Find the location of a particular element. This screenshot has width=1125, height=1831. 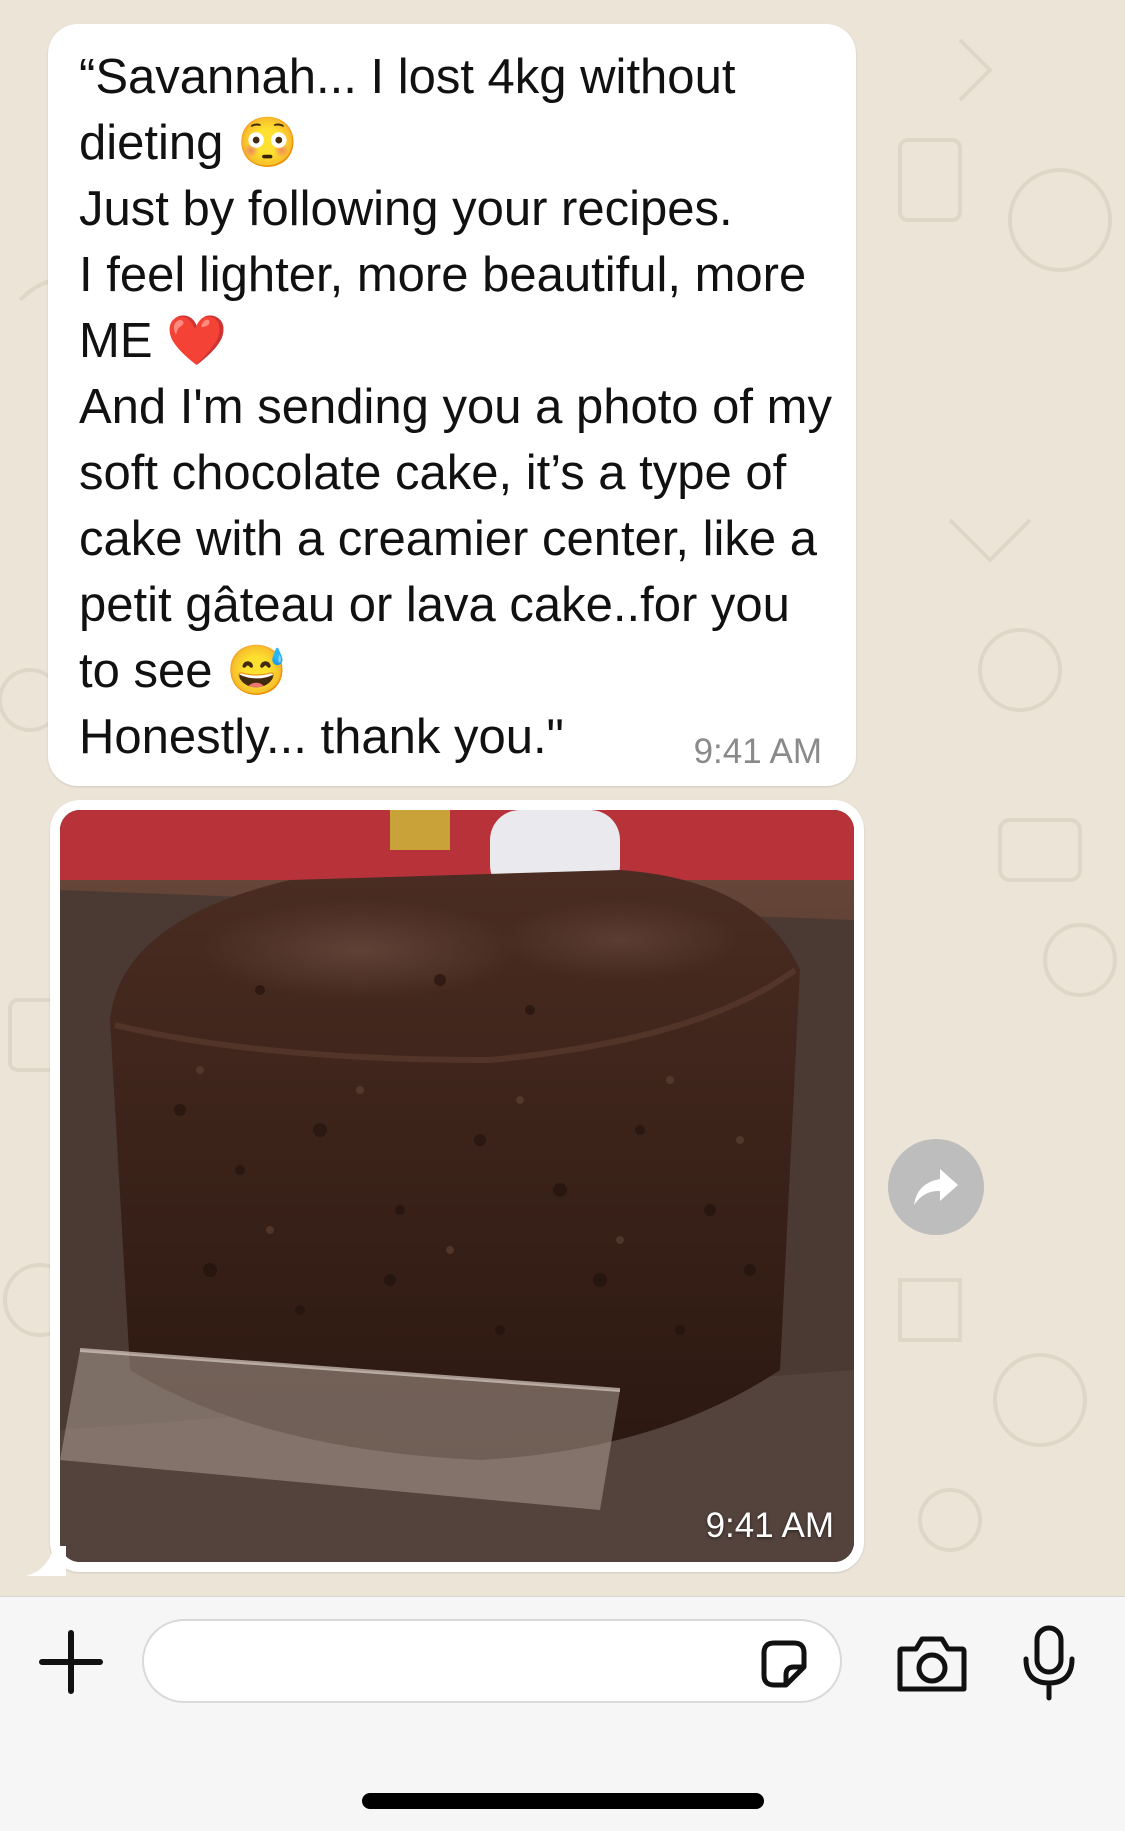

bubble-tail is located at coordinates (46, 1561).